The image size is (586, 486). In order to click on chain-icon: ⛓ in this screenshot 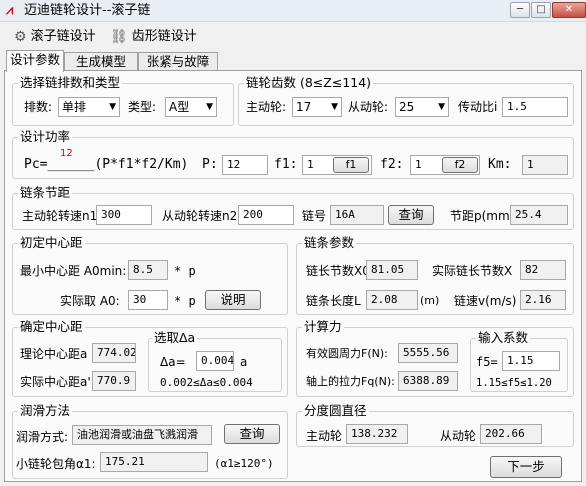, I will do `click(119, 37)`.